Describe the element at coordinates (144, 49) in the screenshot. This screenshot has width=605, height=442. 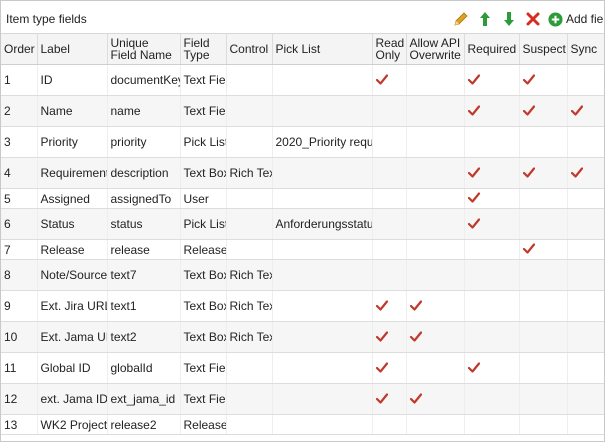
I see `column-header-unique-field-name: Unique Field Name` at that location.